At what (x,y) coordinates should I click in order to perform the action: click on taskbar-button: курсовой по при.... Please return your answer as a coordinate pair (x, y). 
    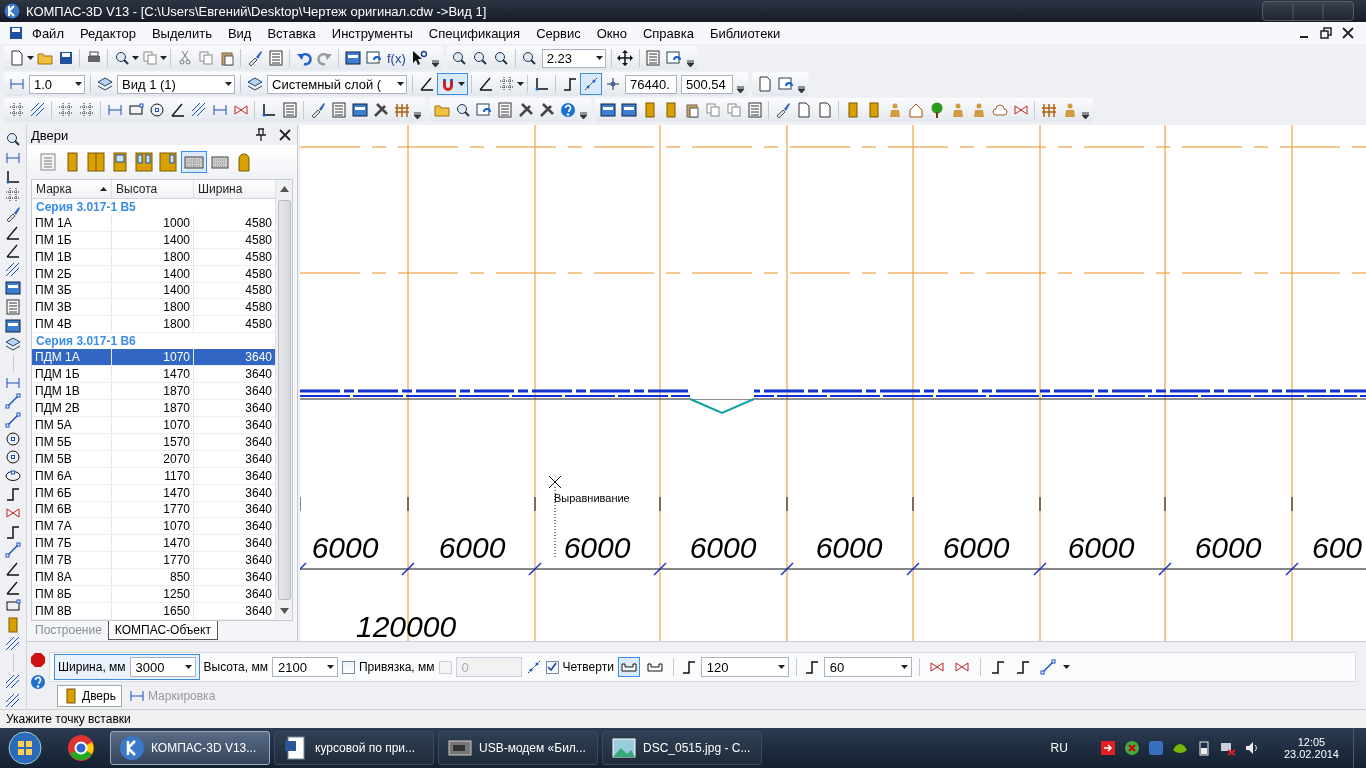
    Looking at the image, I should click on (354, 748).